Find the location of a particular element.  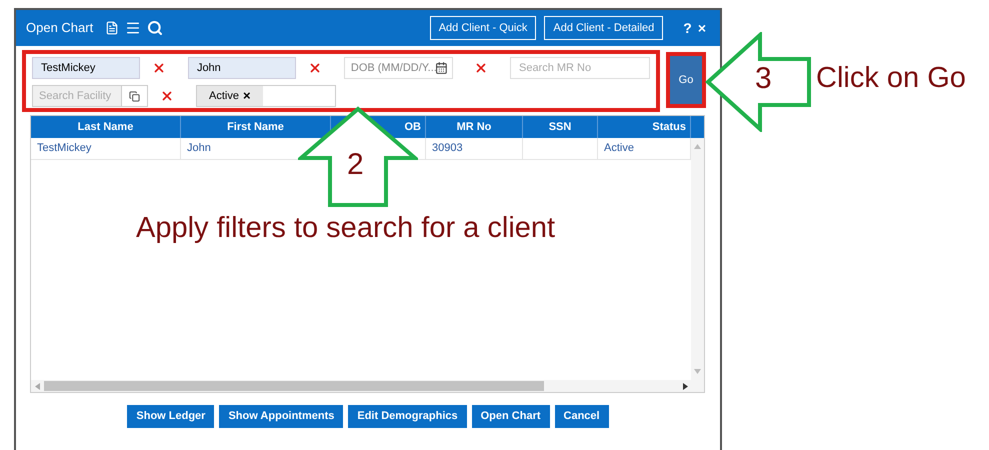

column-header: Last Name is located at coordinates (106, 127).